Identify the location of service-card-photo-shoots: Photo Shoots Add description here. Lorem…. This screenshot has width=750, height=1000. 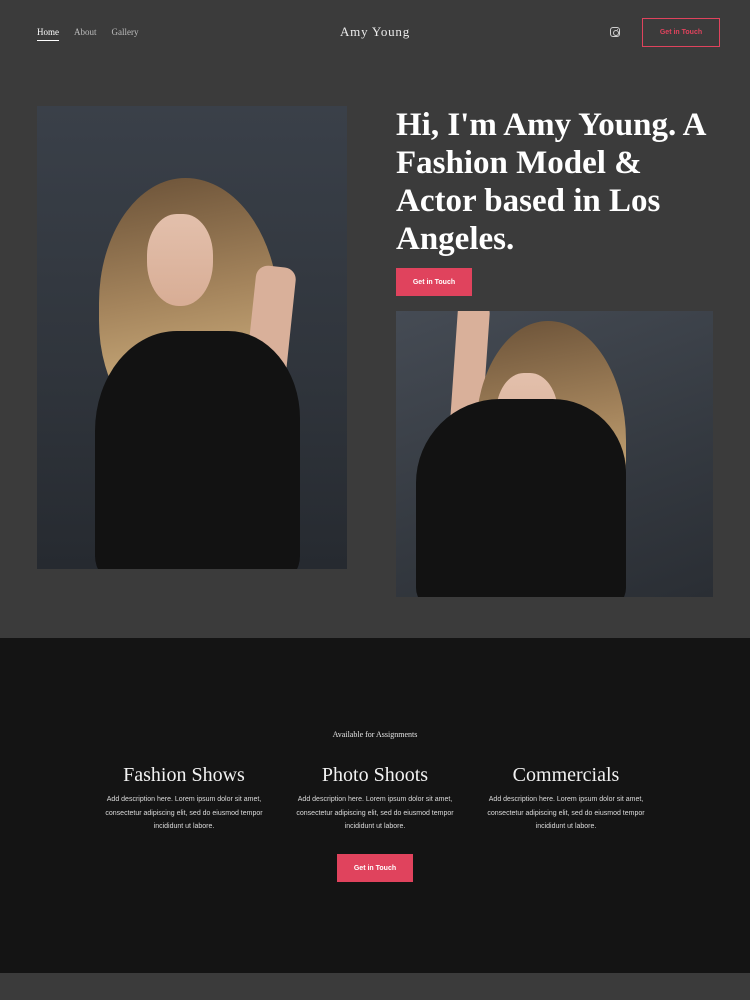
(375, 799).